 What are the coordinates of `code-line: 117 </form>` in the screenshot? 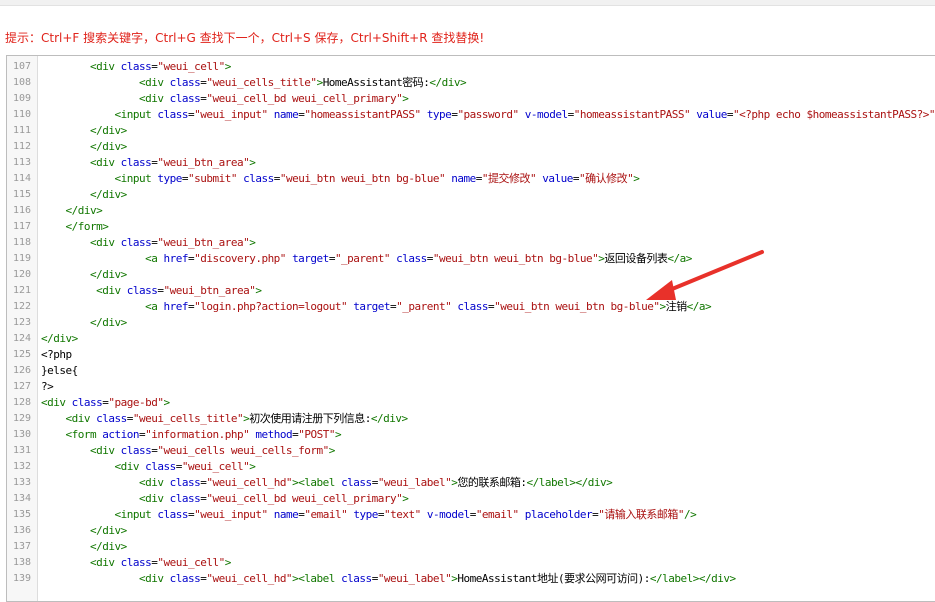 It's located at (471, 227).